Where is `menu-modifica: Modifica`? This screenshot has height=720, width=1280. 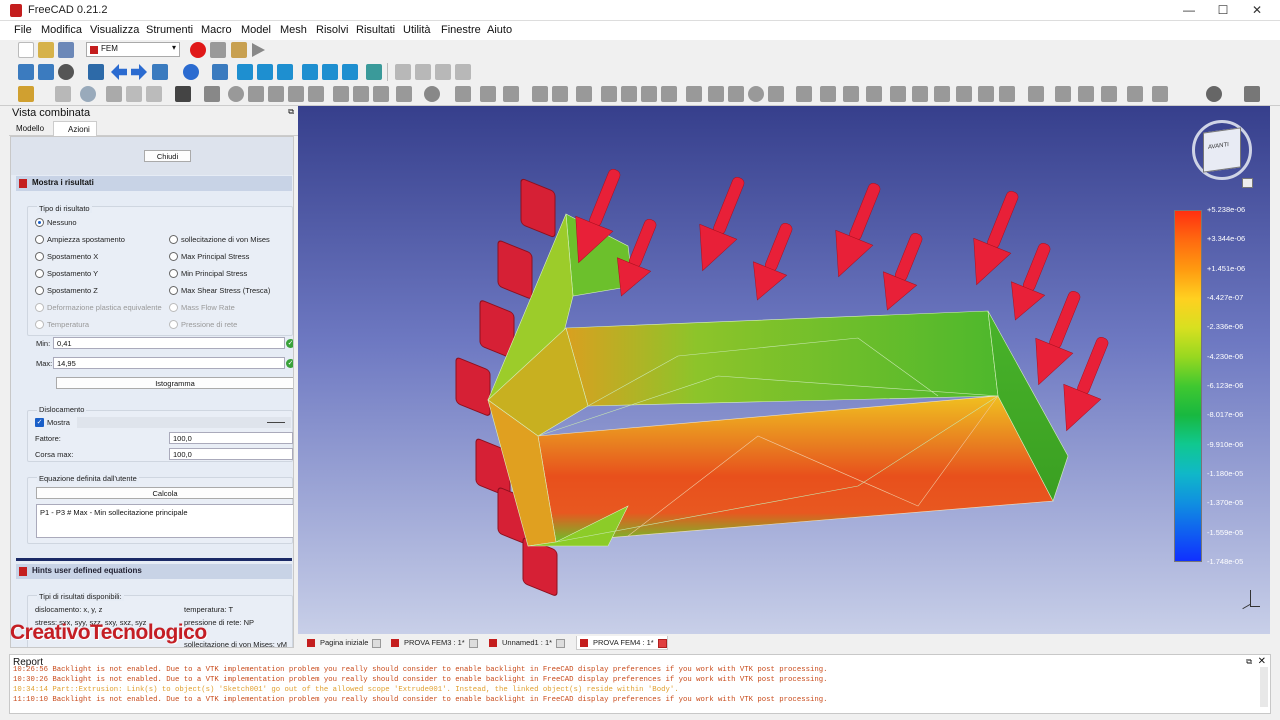
menu-modifica: Modifica is located at coordinates (61, 30).